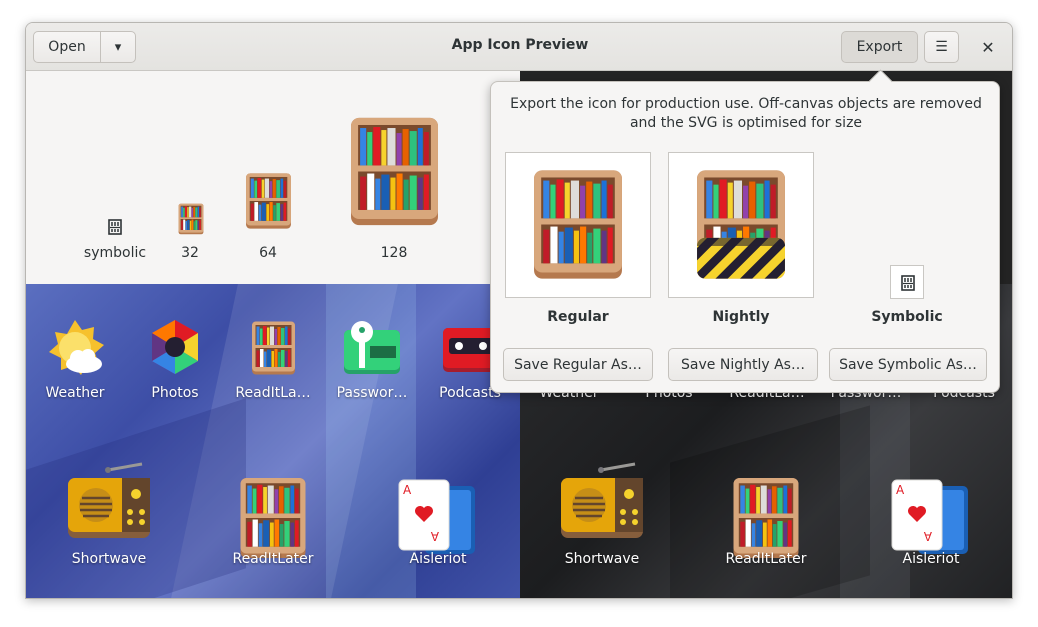 Image resolution: width=1038 pixels, height=627 pixels. I want to click on readitlater-regular-icon, so click(578, 224).